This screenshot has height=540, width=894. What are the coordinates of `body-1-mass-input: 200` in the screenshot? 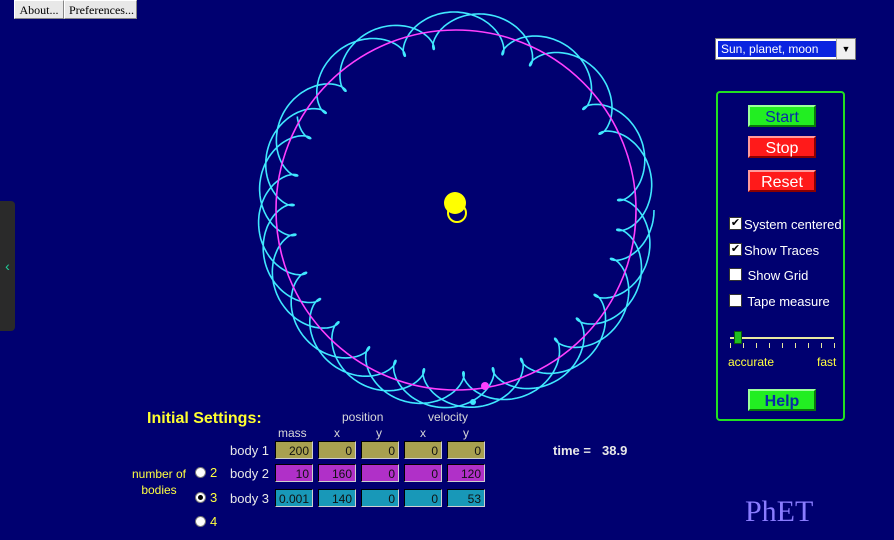 It's located at (294, 450).